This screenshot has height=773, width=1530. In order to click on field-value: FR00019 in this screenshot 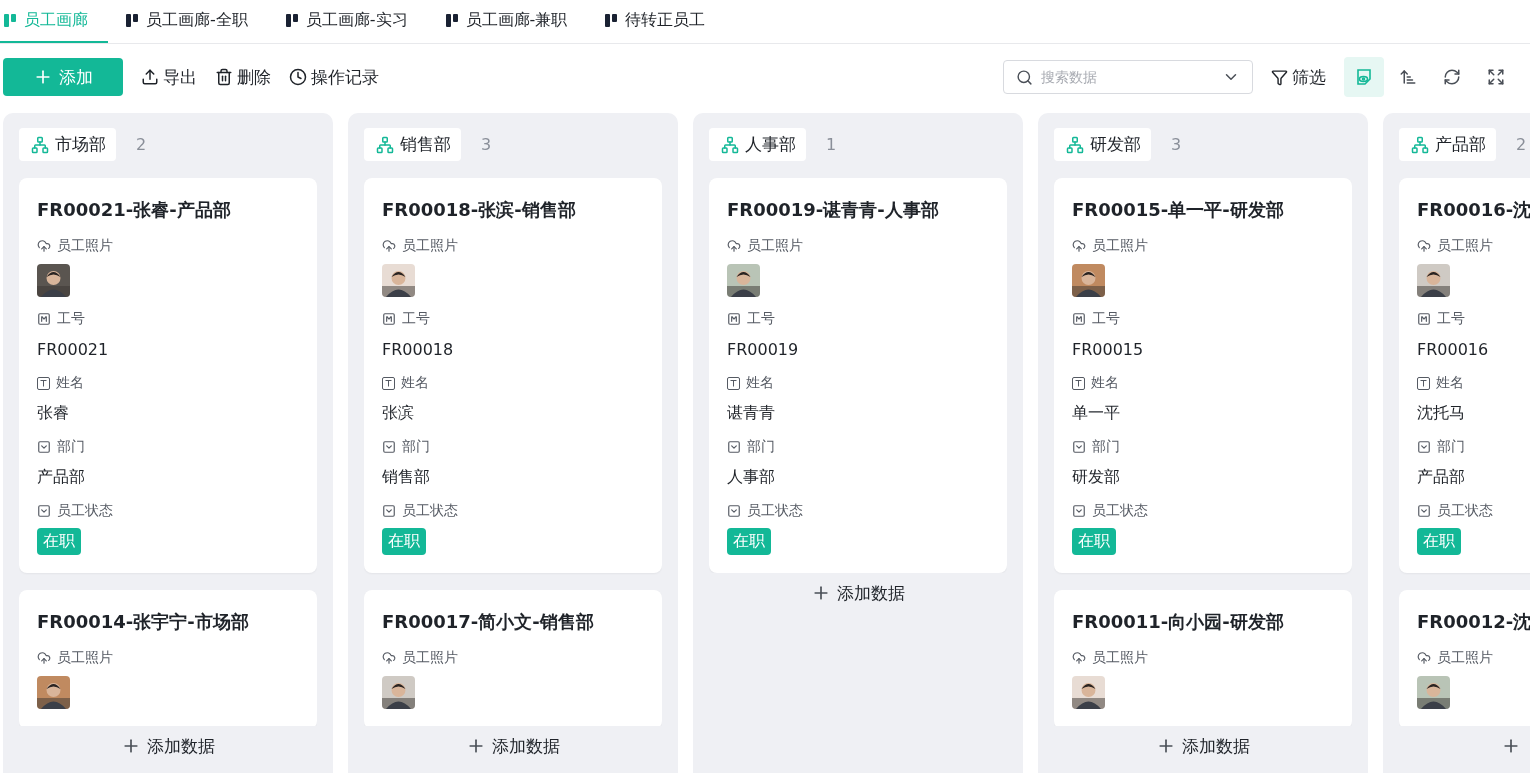, I will do `click(763, 349)`.